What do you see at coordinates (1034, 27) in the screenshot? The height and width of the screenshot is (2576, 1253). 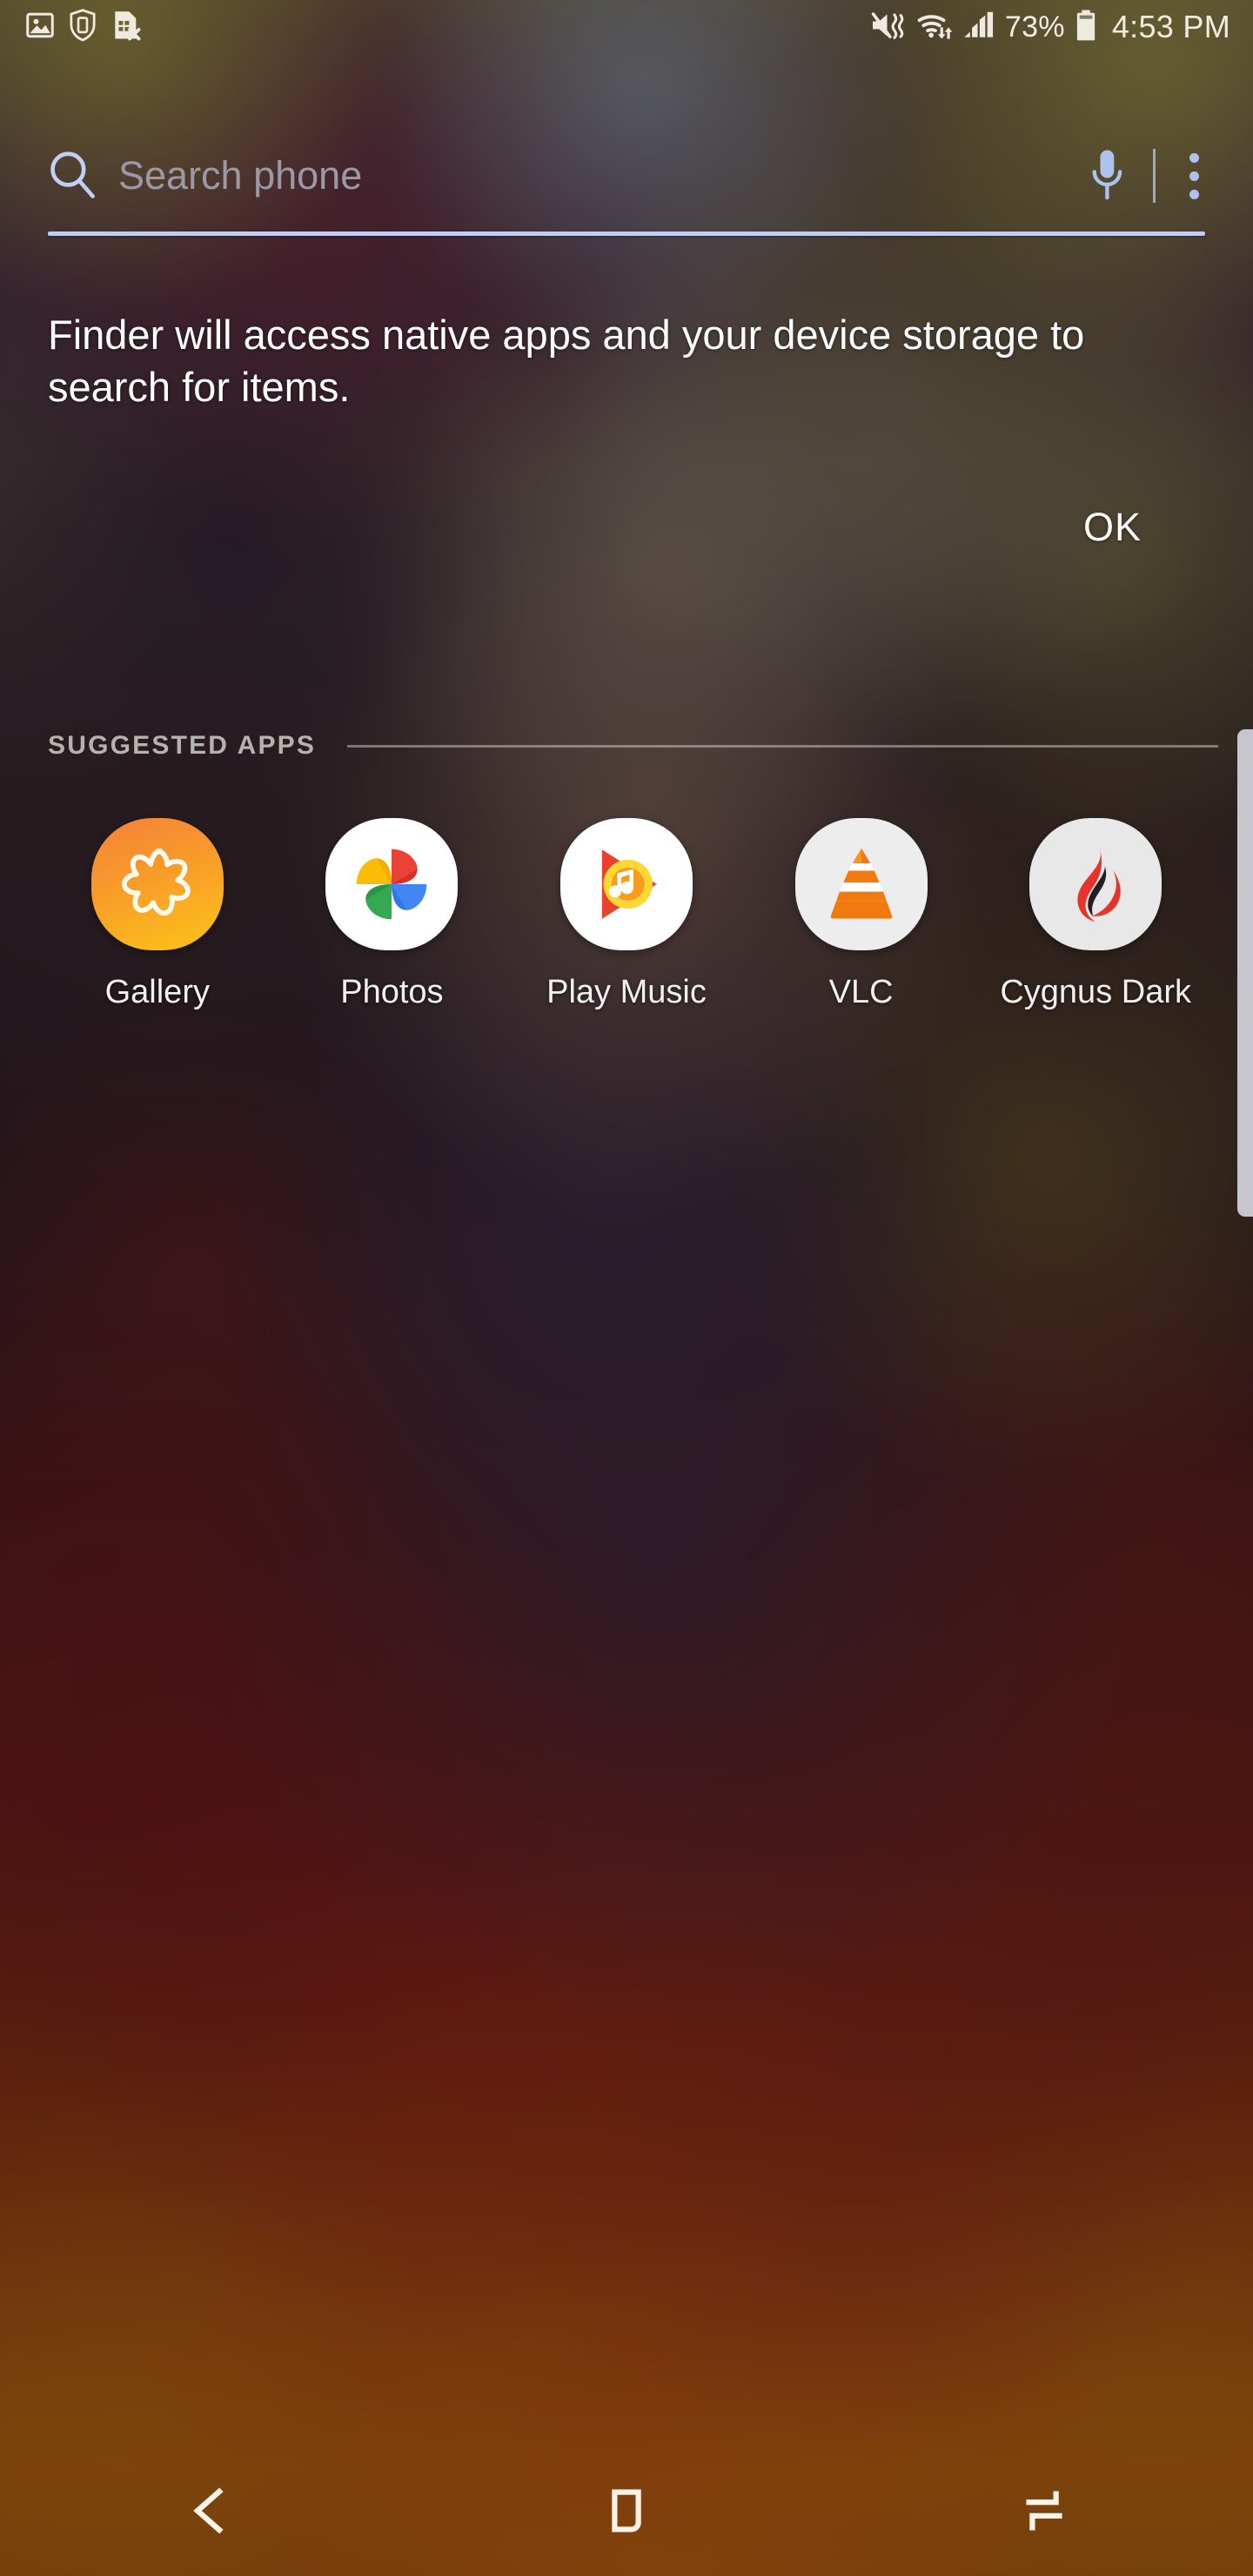 I see `battery-percent-label: 73%` at bounding box center [1034, 27].